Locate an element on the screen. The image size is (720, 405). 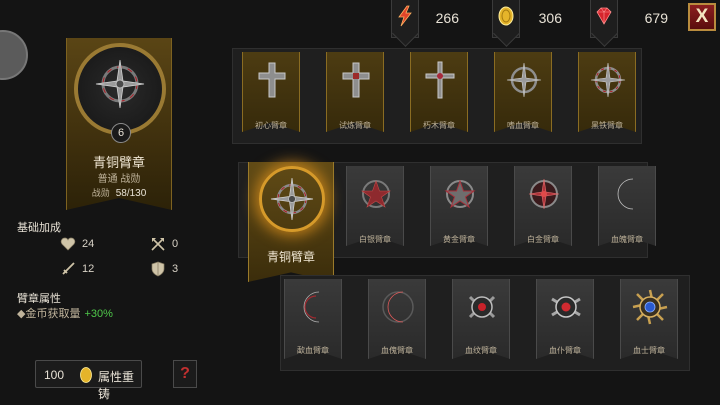
close-button: X is located at coordinates (702, 17).